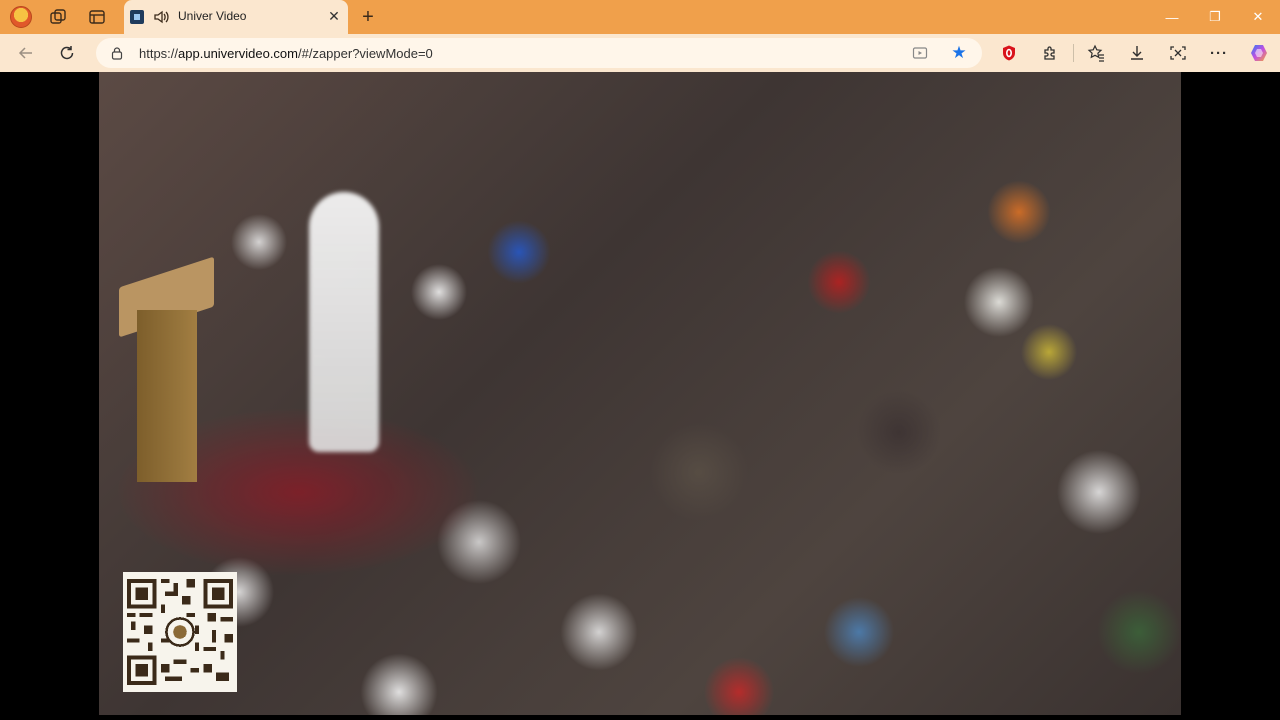  Describe the element at coordinates (1172, 17) in the screenshot. I see `minimize-button: —` at that location.